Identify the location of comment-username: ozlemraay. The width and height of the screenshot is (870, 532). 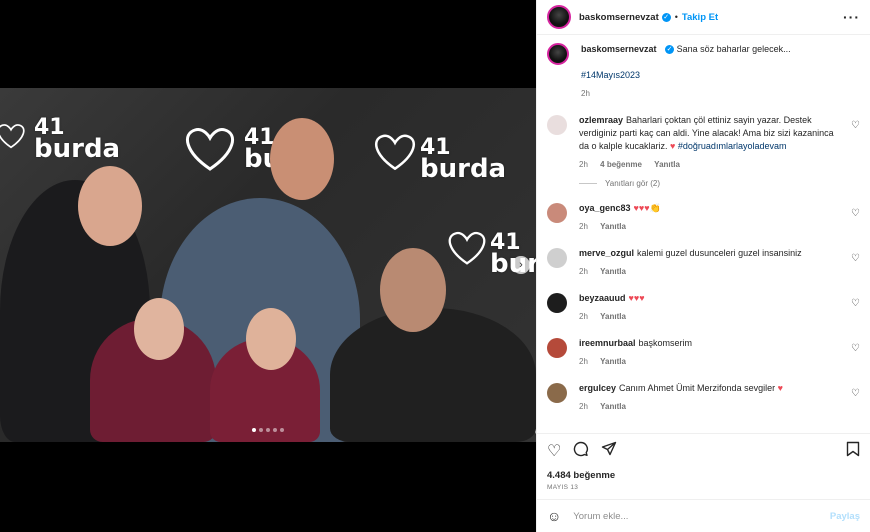
(601, 120).